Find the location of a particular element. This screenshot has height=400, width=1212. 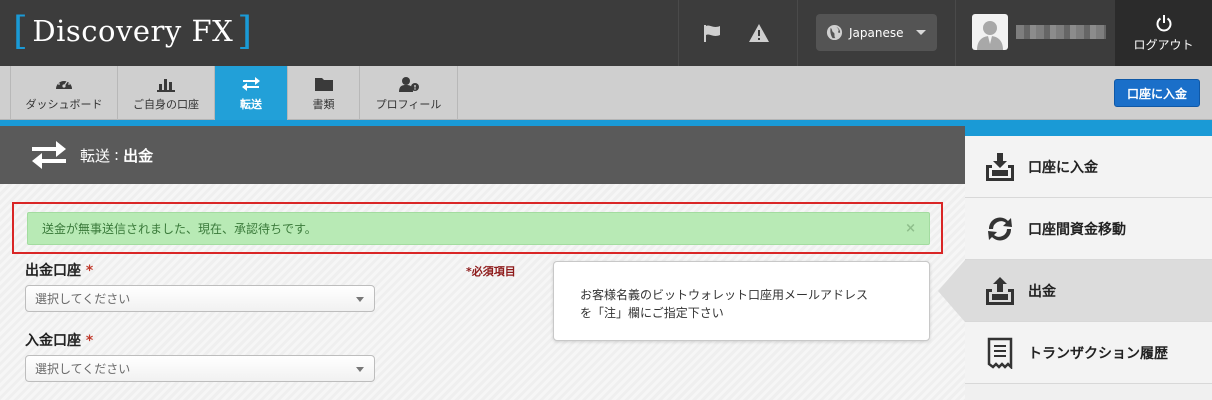

logo-bracket-left: [ is located at coordinates (21, 31).